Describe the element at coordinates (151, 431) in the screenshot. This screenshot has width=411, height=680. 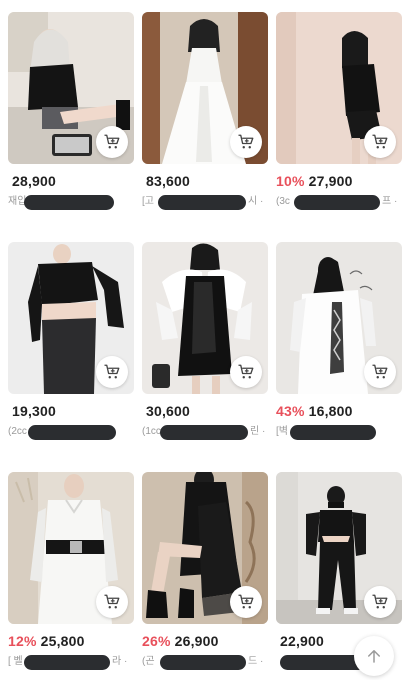
I see `store-name-visible: (1cc` at that location.